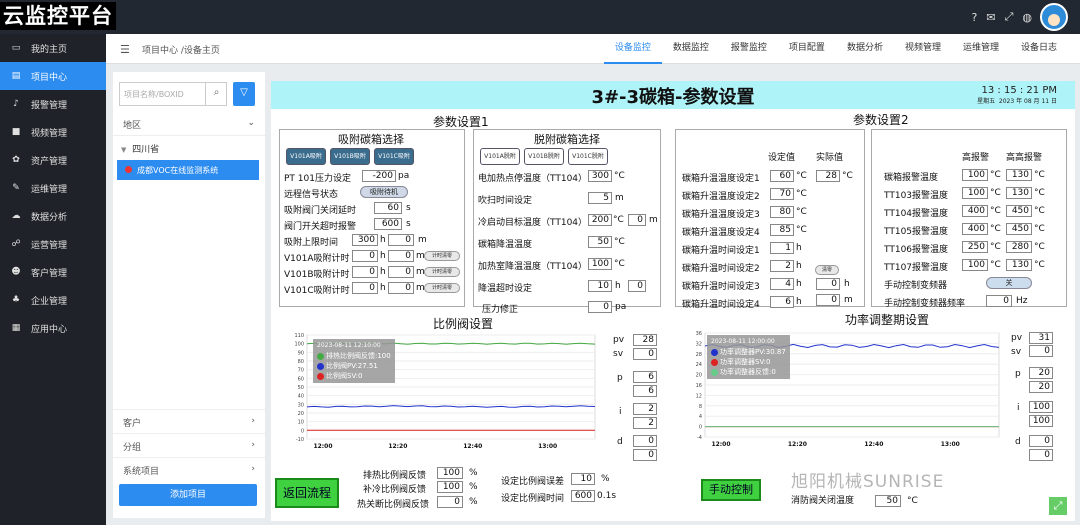 Image resolution: width=1080 pixels, height=525 pixels. What do you see at coordinates (388, 208) in the screenshot?
I see `valve-delay-input: 60` at bounding box center [388, 208].